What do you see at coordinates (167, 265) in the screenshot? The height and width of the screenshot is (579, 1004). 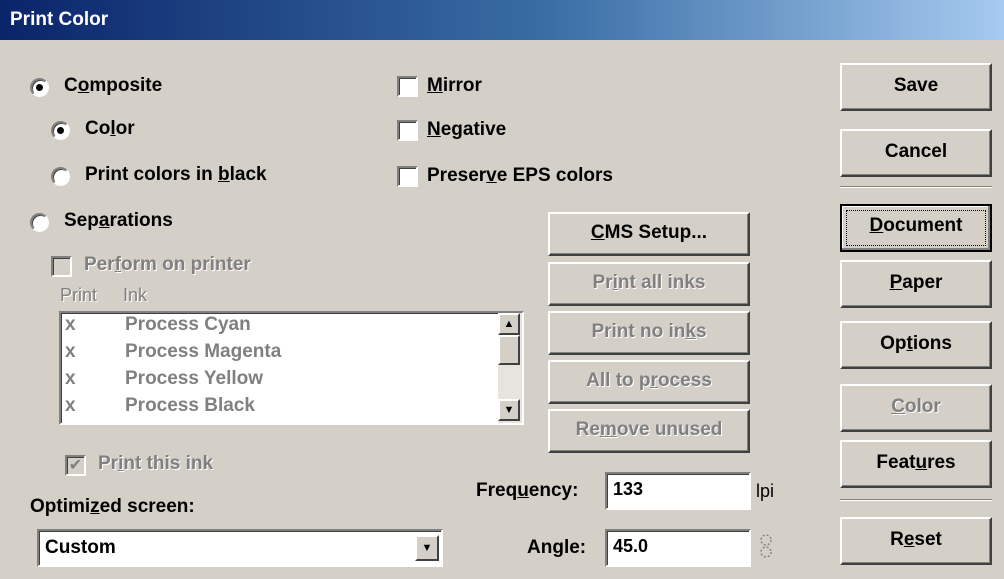 I see `perform-on-printer-label: Perform on printer` at bounding box center [167, 265].